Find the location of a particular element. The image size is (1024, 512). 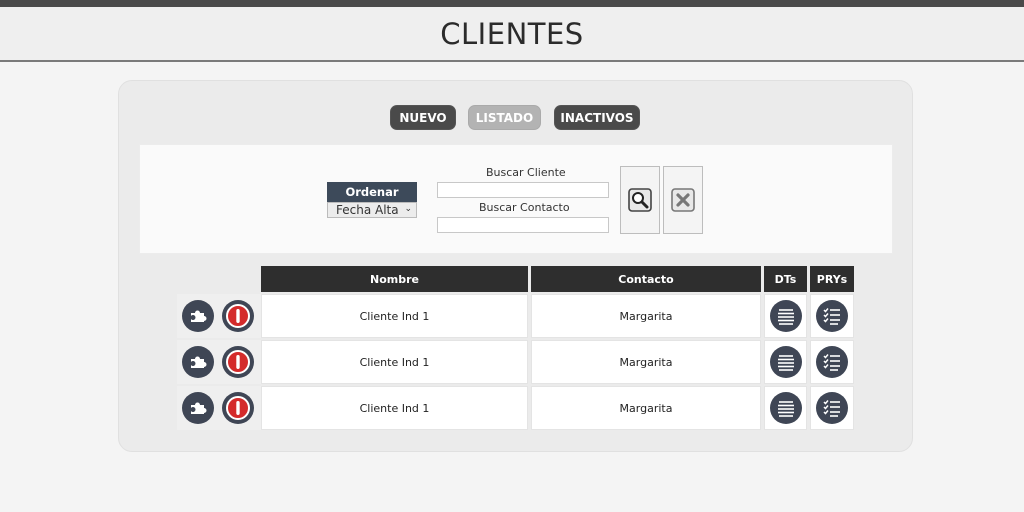

order-select: Fecha Alta ⌄ is located at coordinates (372, 210).